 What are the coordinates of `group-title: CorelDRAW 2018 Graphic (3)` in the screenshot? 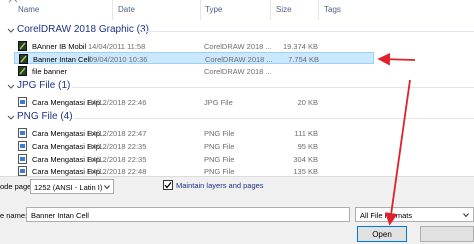 It's located at (83, 29).